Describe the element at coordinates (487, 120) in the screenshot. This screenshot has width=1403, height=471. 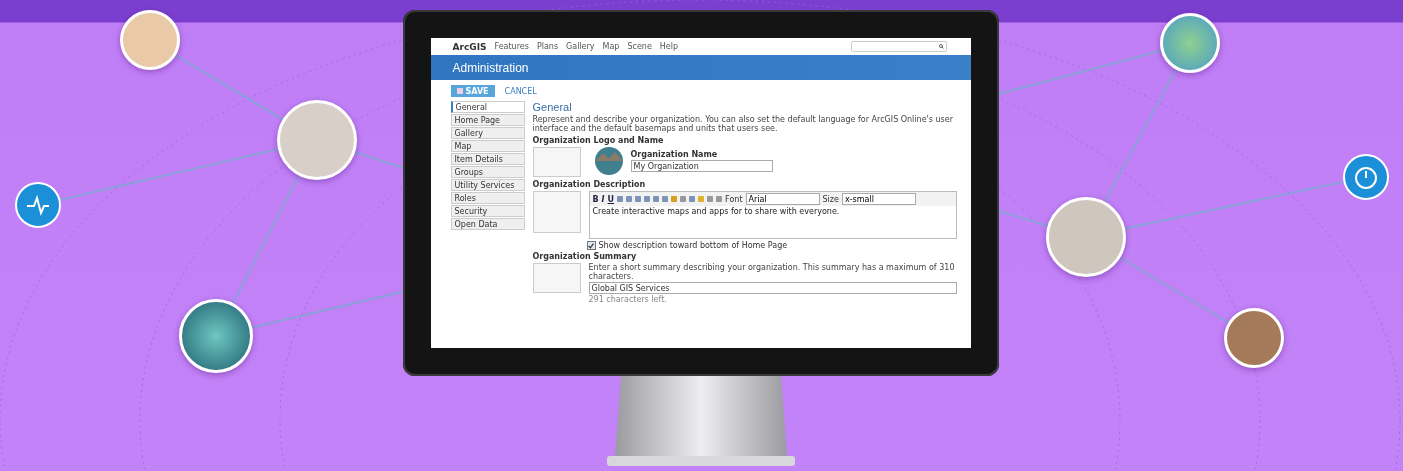
I see `sidebar-item: Home Page` at that location.